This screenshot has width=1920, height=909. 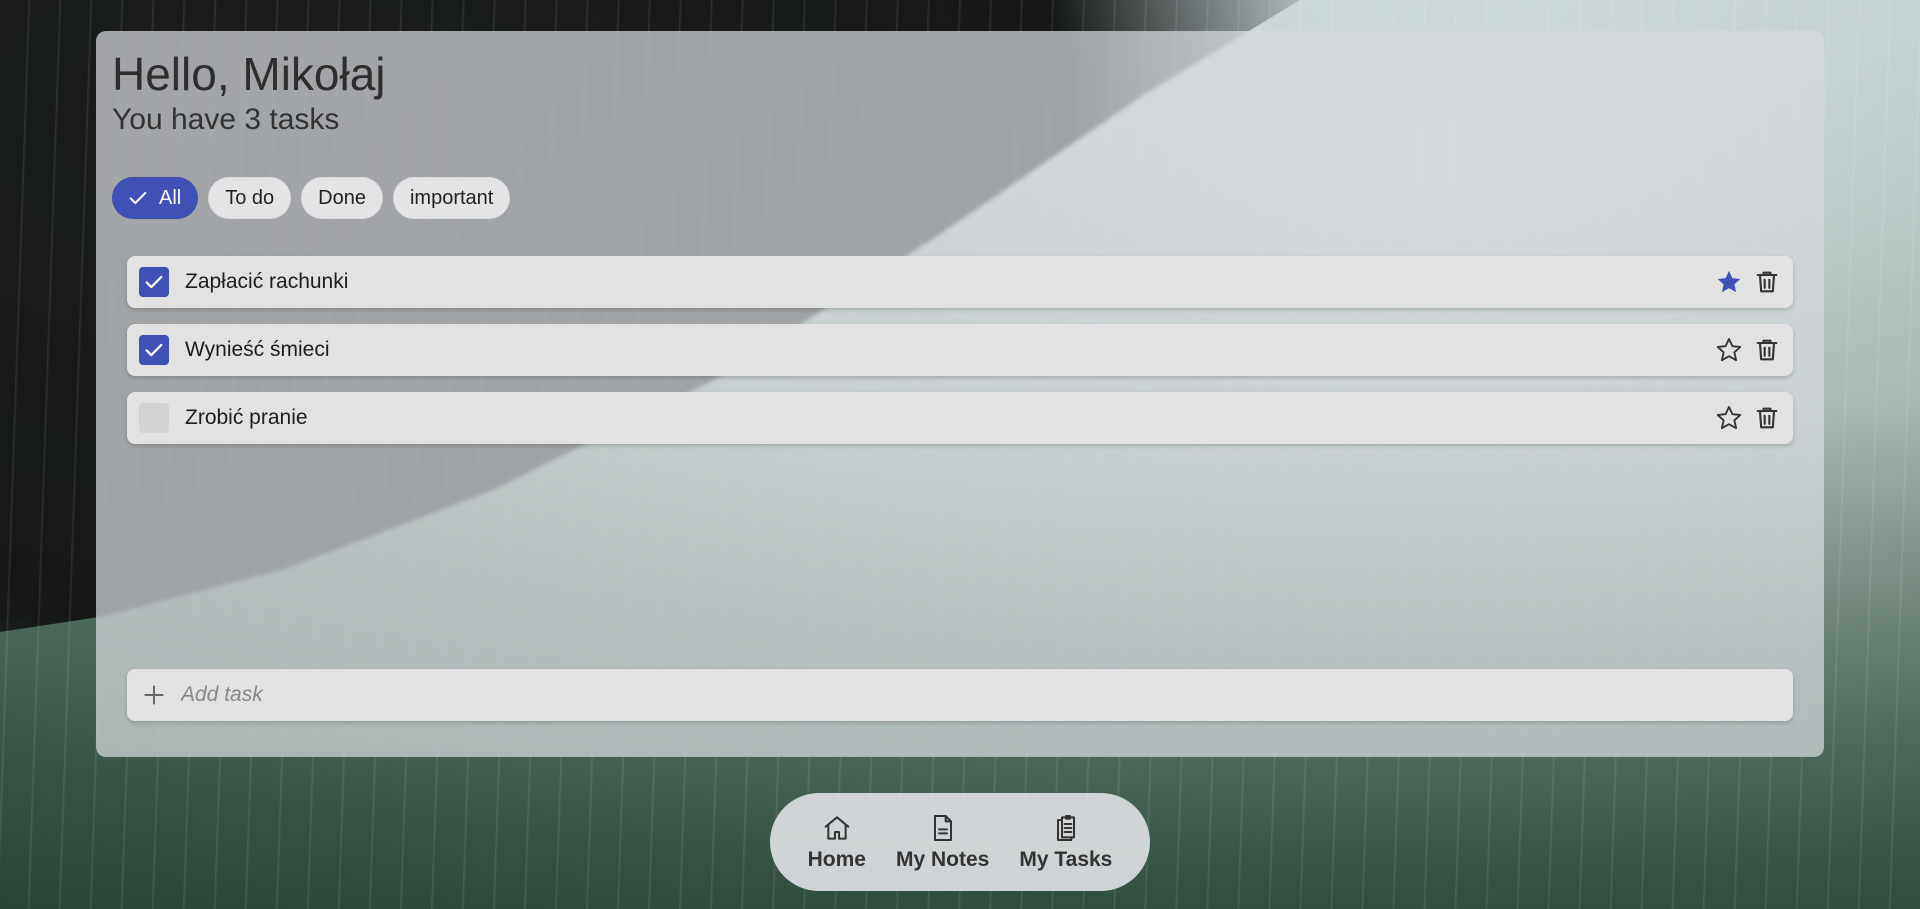 What do you see at coordinates (1065, 842) in the screenshot?
I see `nav-item-tasks: My Tasks` at bounding box center [1065, 842].